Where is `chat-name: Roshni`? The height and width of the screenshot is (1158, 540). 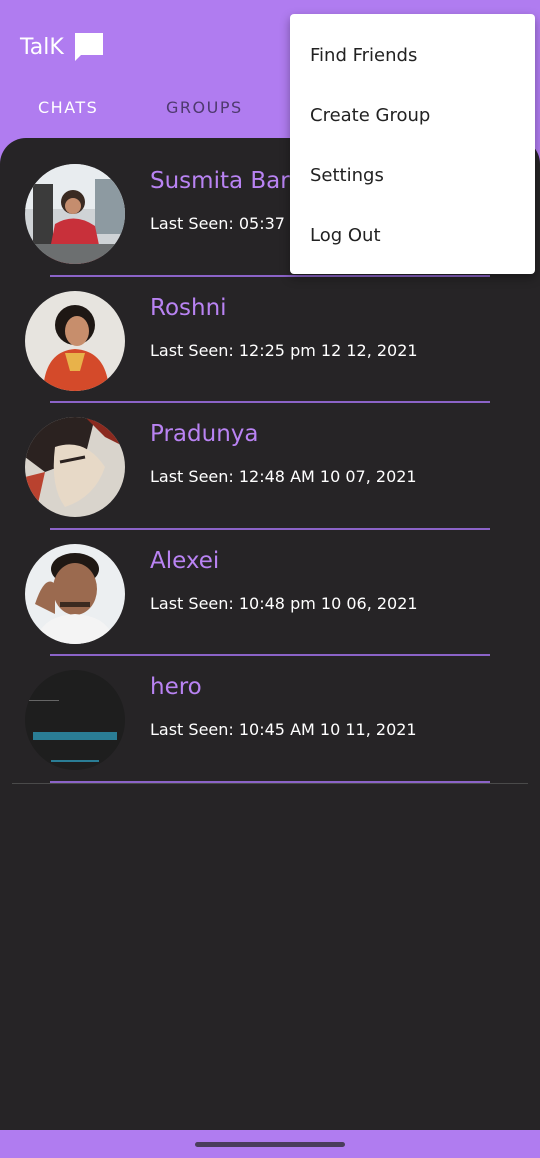 chat-name: Roshni is located at coordinates (188, 307).